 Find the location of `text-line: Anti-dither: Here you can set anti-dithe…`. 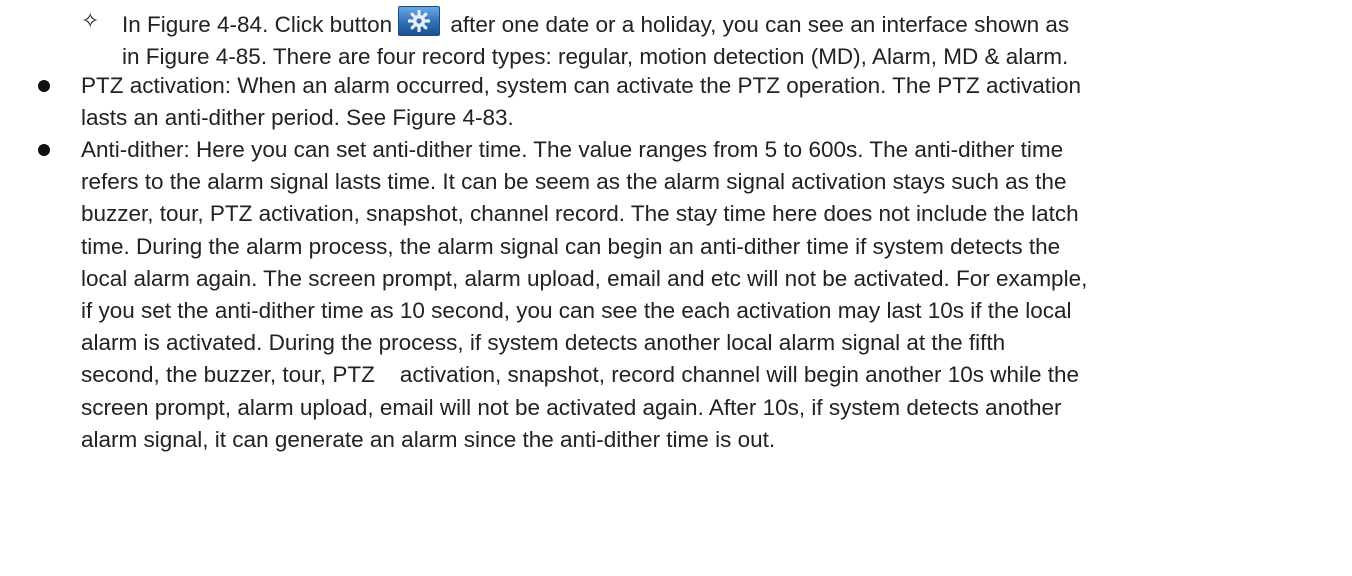

text-line: Anti-dither: Here you can set anti-dithe… is located at coordinates (572, 149).